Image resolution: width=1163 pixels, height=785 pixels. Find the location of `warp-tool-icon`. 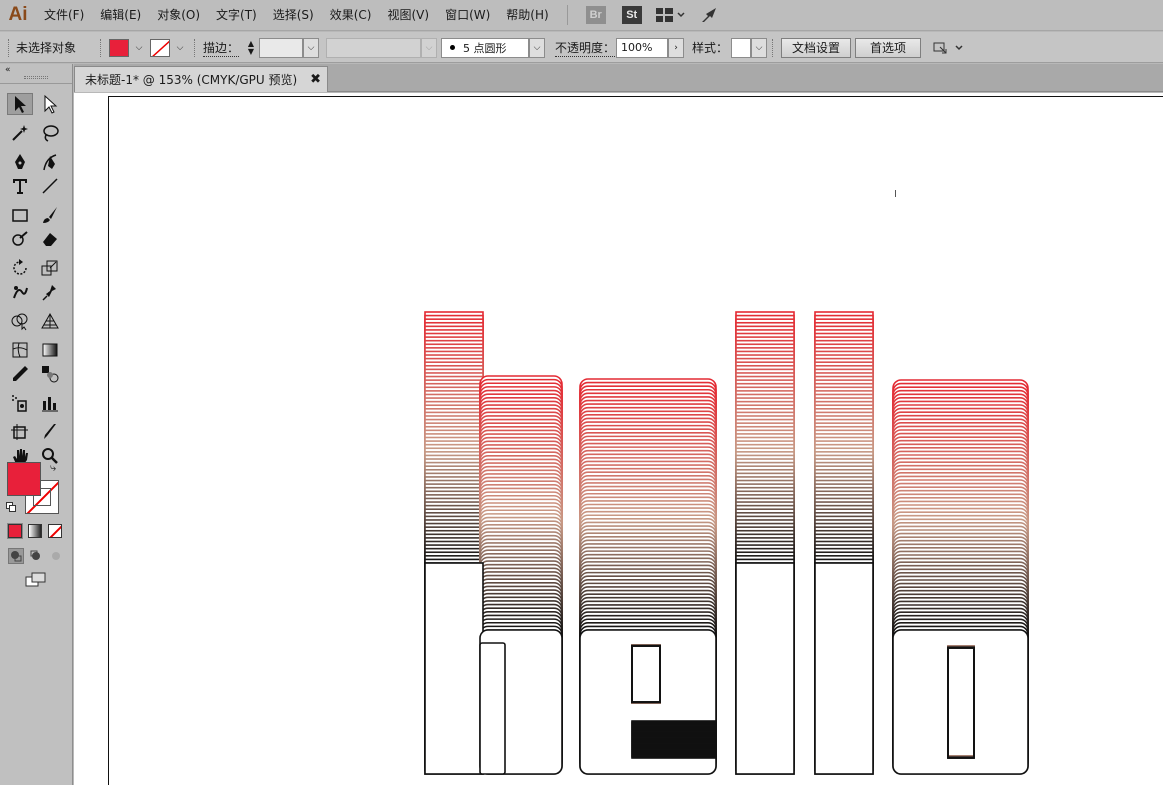

warp-tool-icon is located at coordinates (20, 292).